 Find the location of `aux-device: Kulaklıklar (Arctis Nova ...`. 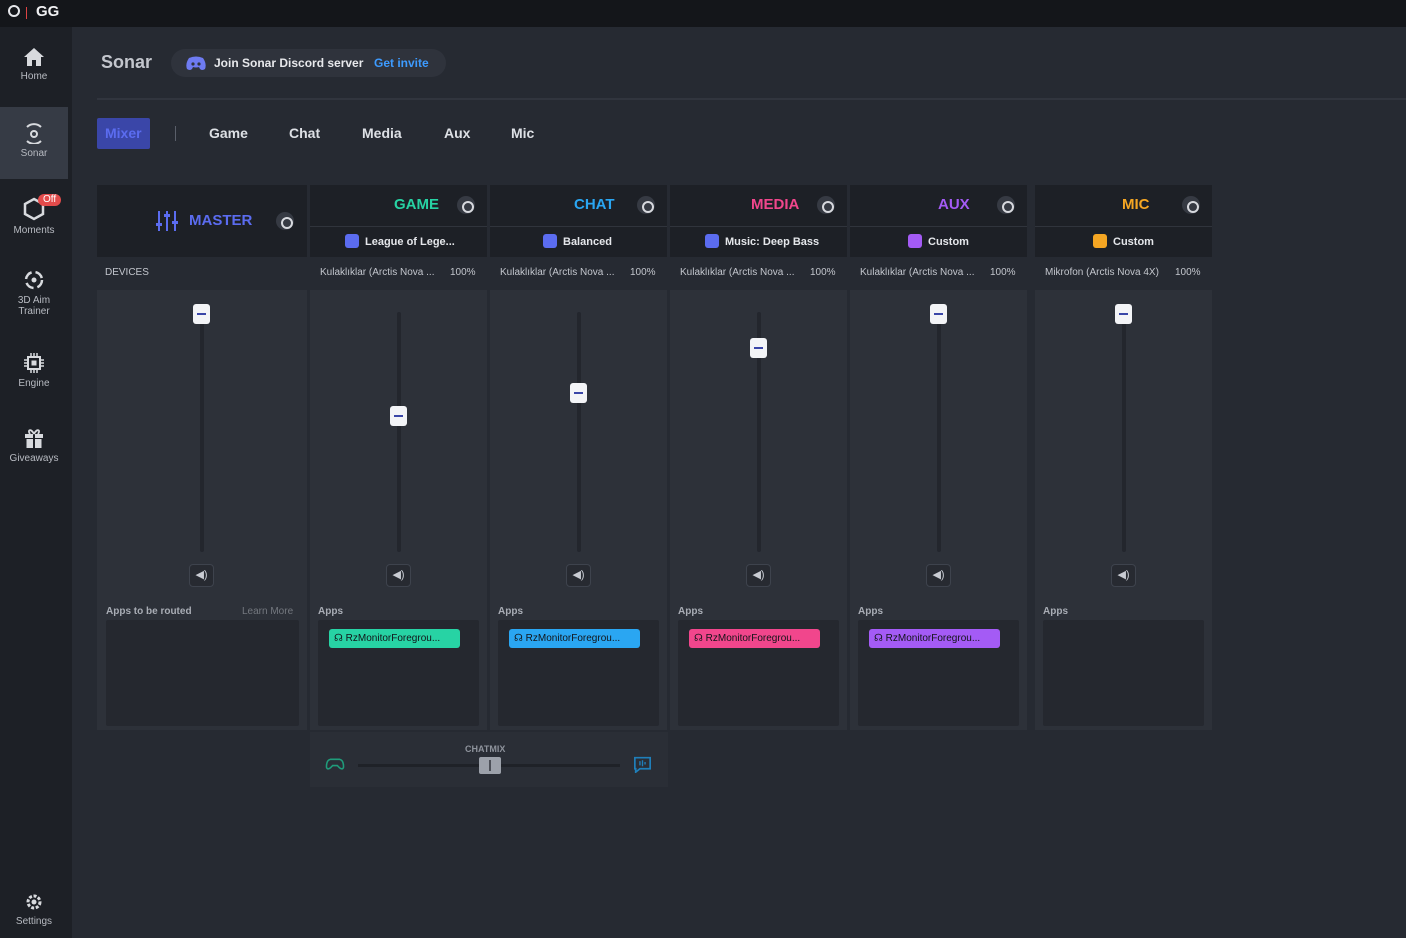

aux-device: Kulaklıklar (Arctis Nova ... is located at coordinates (917, 272).